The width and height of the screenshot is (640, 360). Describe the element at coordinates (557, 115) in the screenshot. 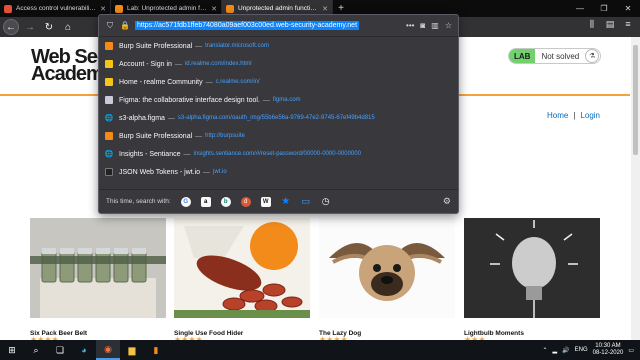

I see `home-link: Home` at that location.